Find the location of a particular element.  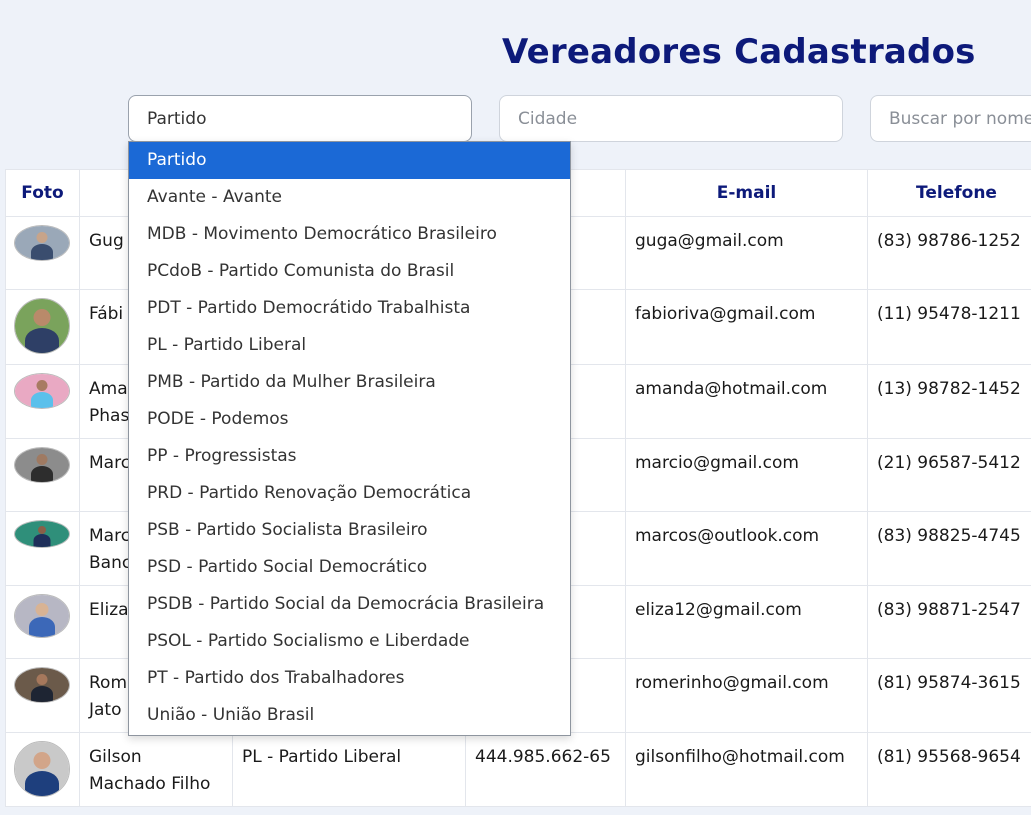

party-select: Partido is located at coordinates (300, 118).